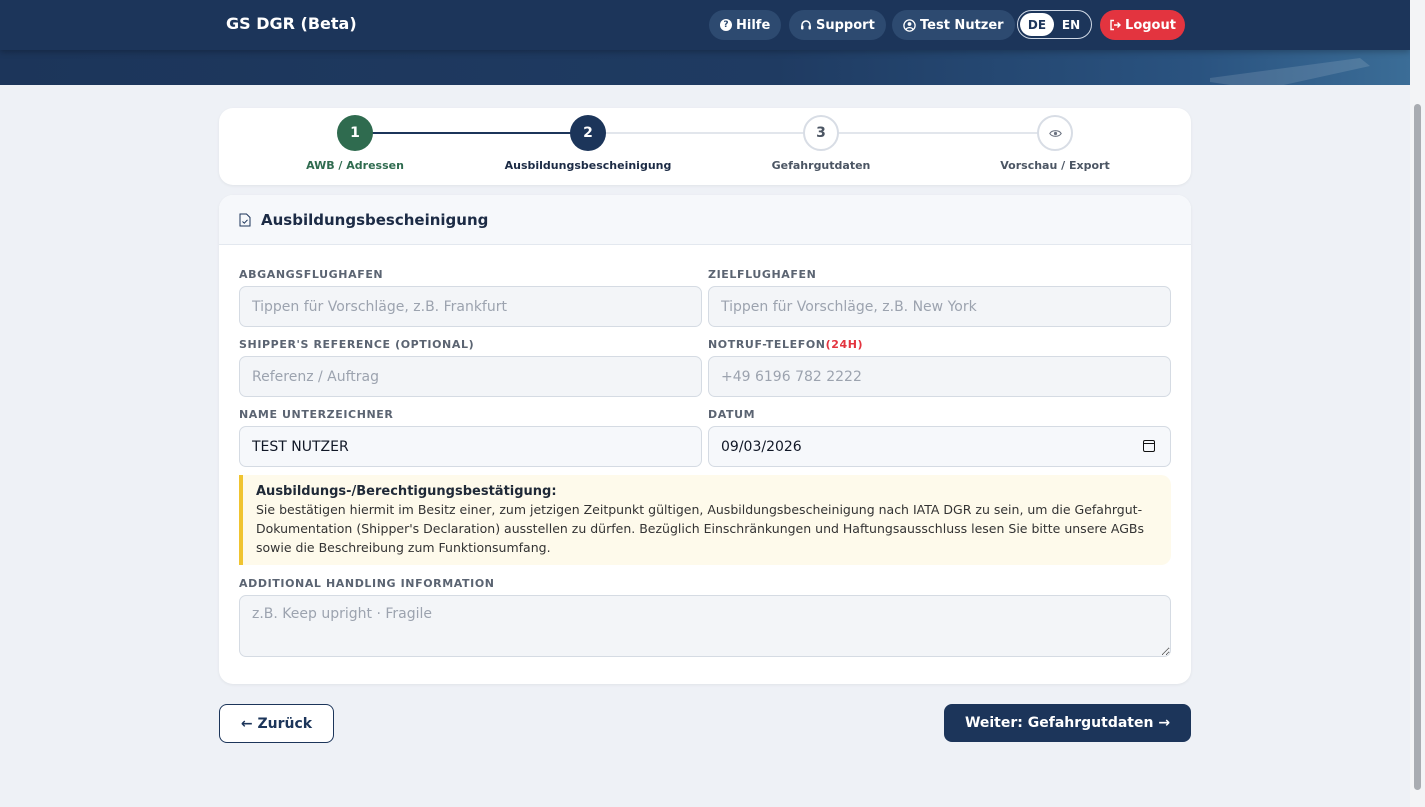 Image resolution: width=1425 pixels, height=807 pixels. I want to click on eye-icon, so click(1055, 133).